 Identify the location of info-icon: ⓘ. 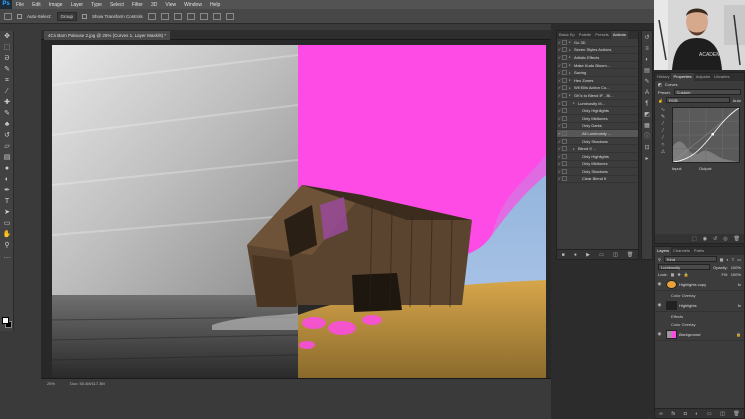
(647, 137).